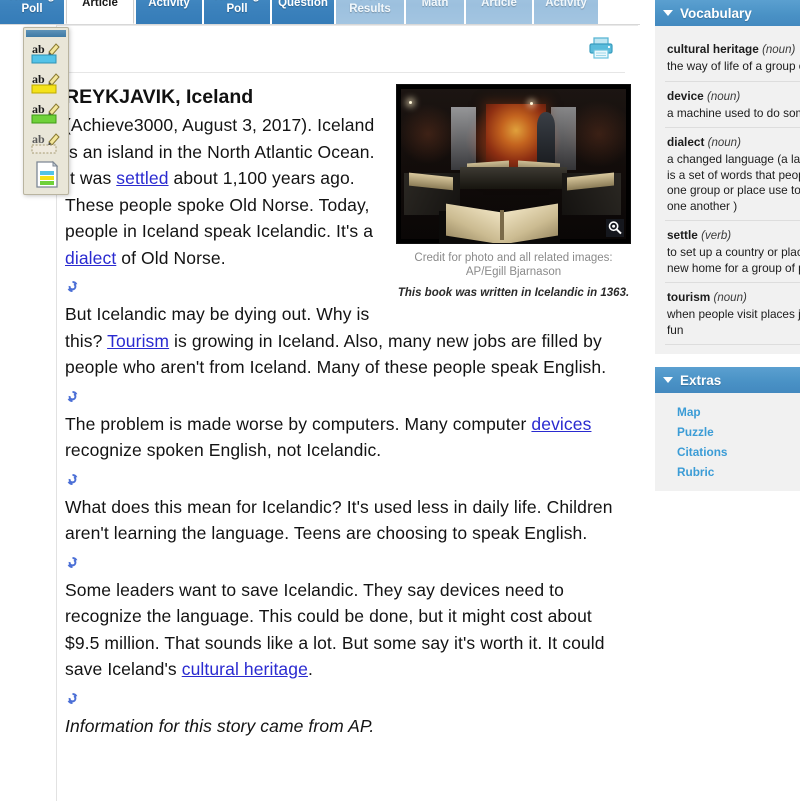 Image resolution: width=800 pixels, height=801 pixels. I want to click on vocab-definition-line: one group or place use to, so click(733, 190).